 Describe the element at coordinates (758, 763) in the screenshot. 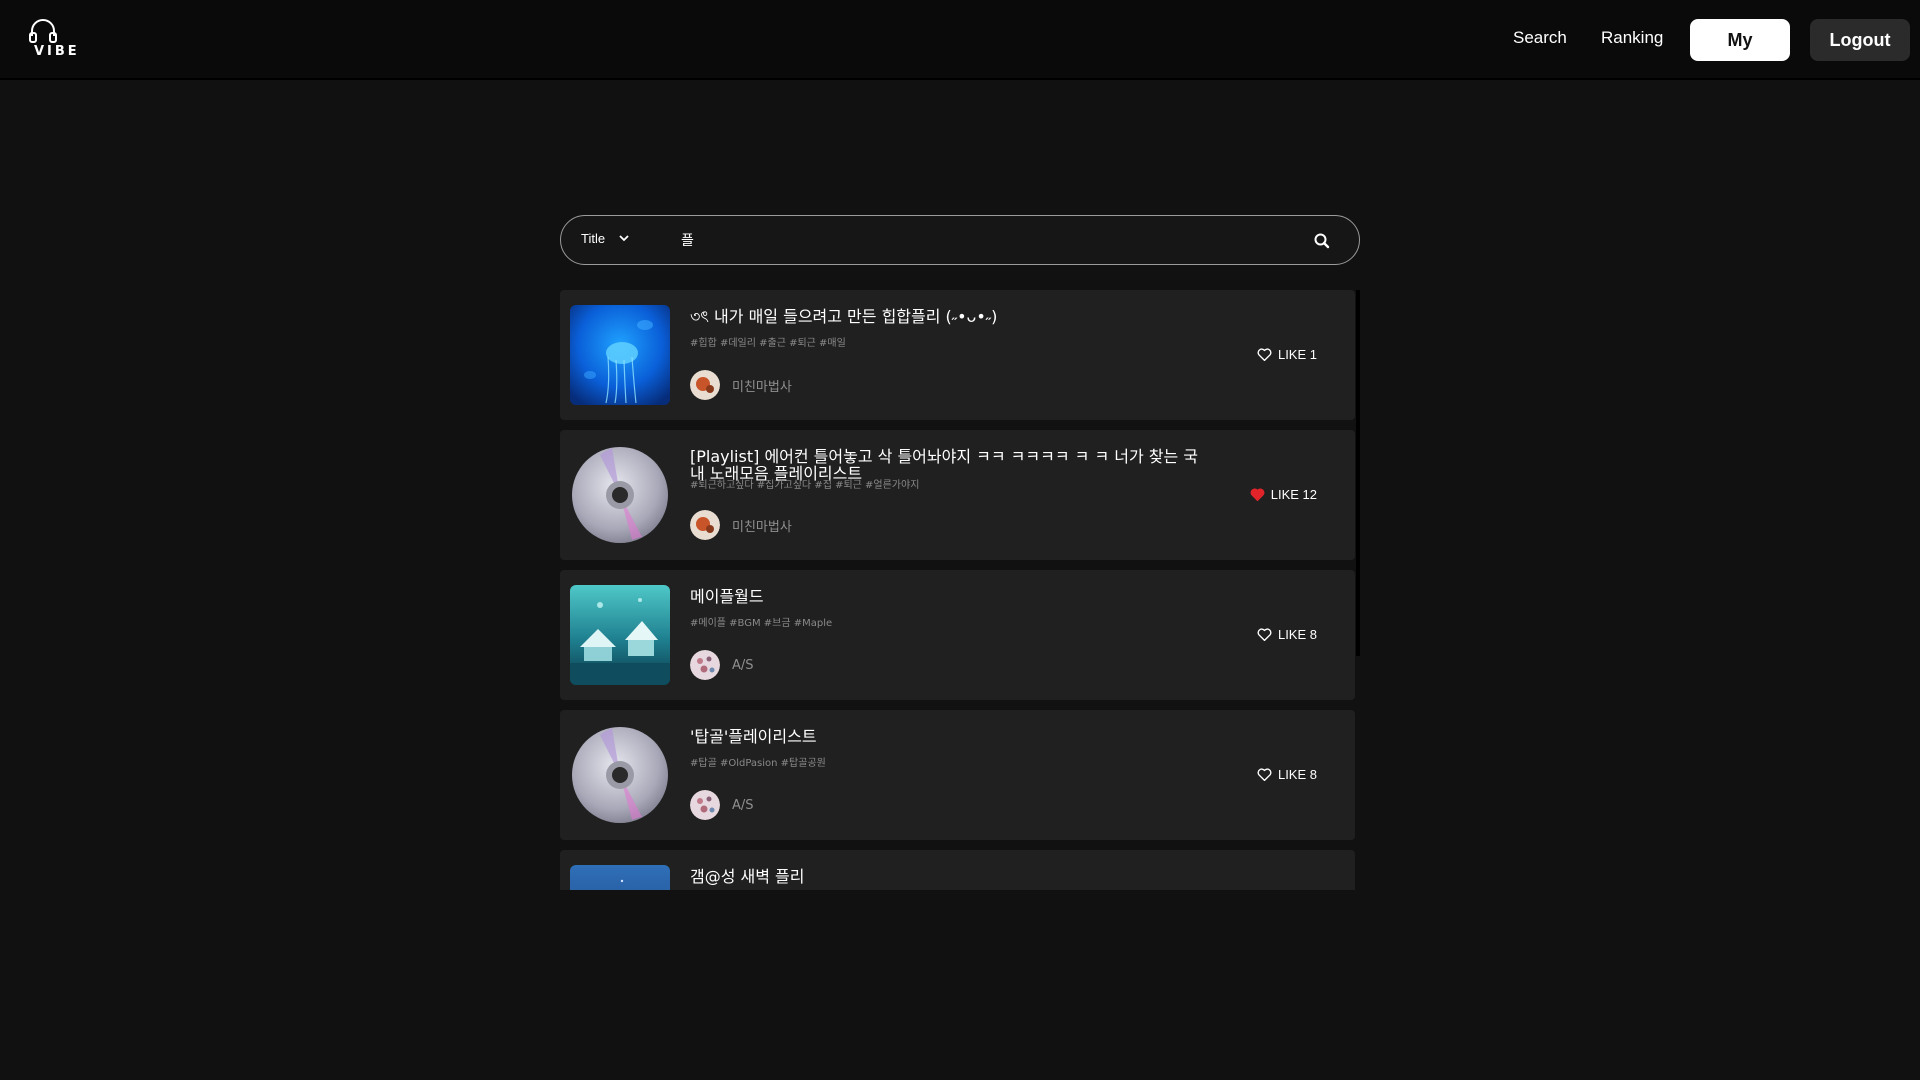

I see `playlist-tags: #탑골 #OldPasion #탑골공원` at that location.